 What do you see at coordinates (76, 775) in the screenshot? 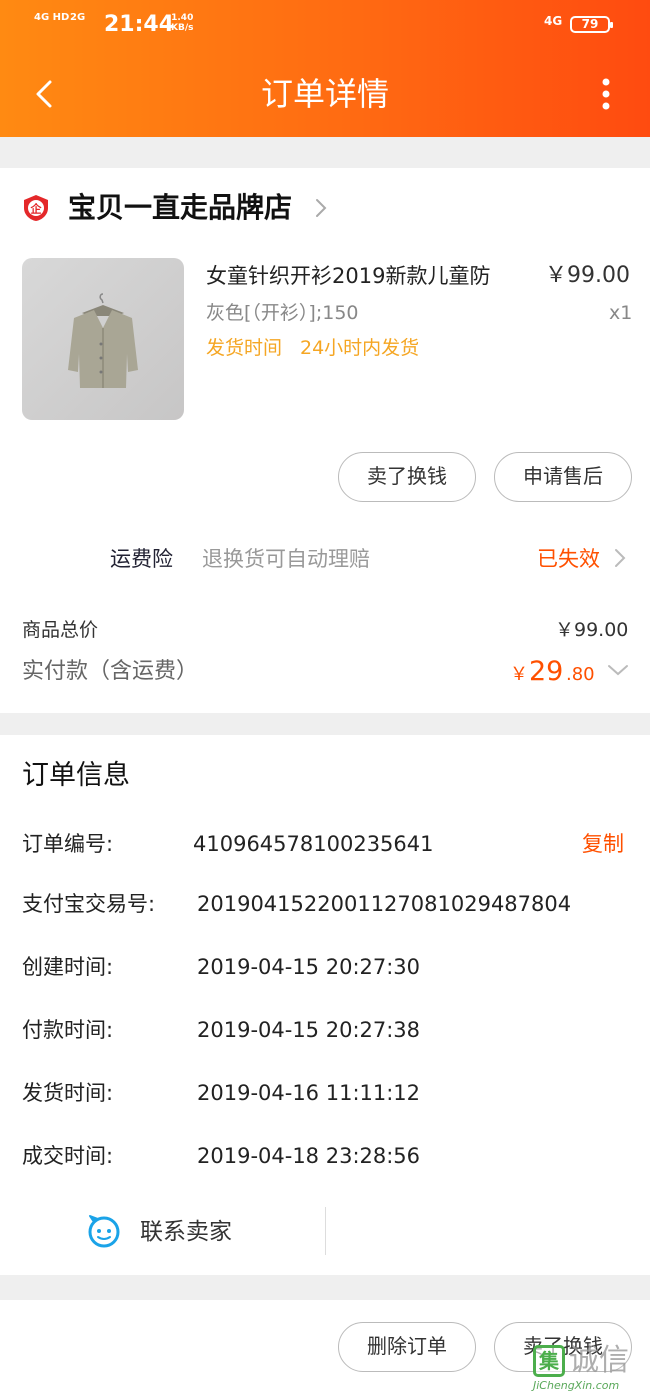
I see `order-info-title: 订单信息` at bounding box center [76, 775].